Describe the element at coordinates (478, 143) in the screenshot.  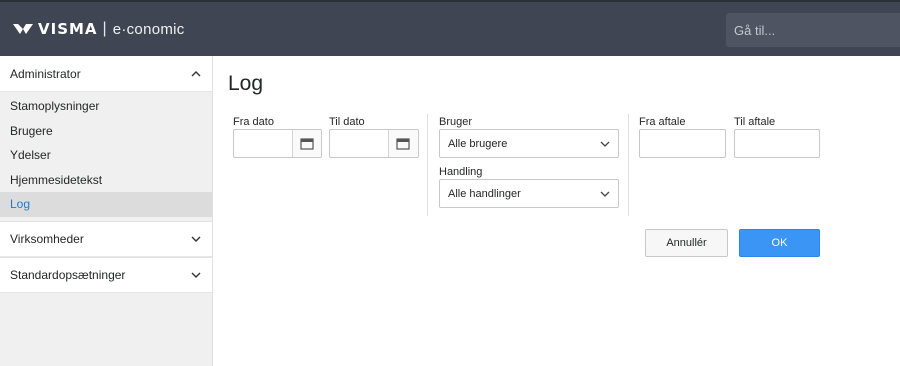
I see `user-select-value: Alle brugere` at that location.